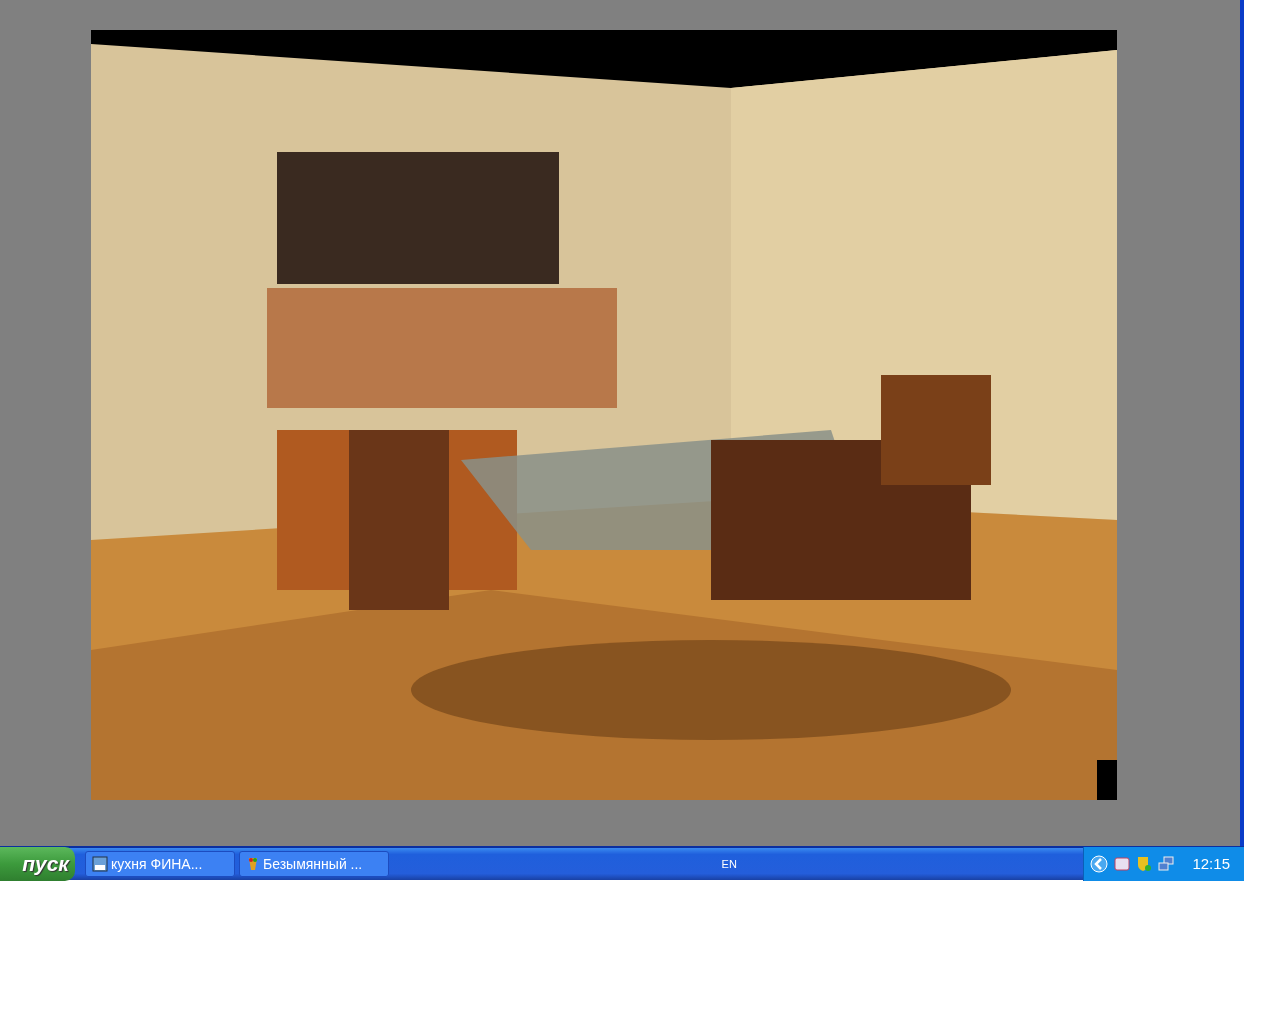  Describe the element at coordinates (1144, 864) in the screenshot. I see `shield-icon` at that location.